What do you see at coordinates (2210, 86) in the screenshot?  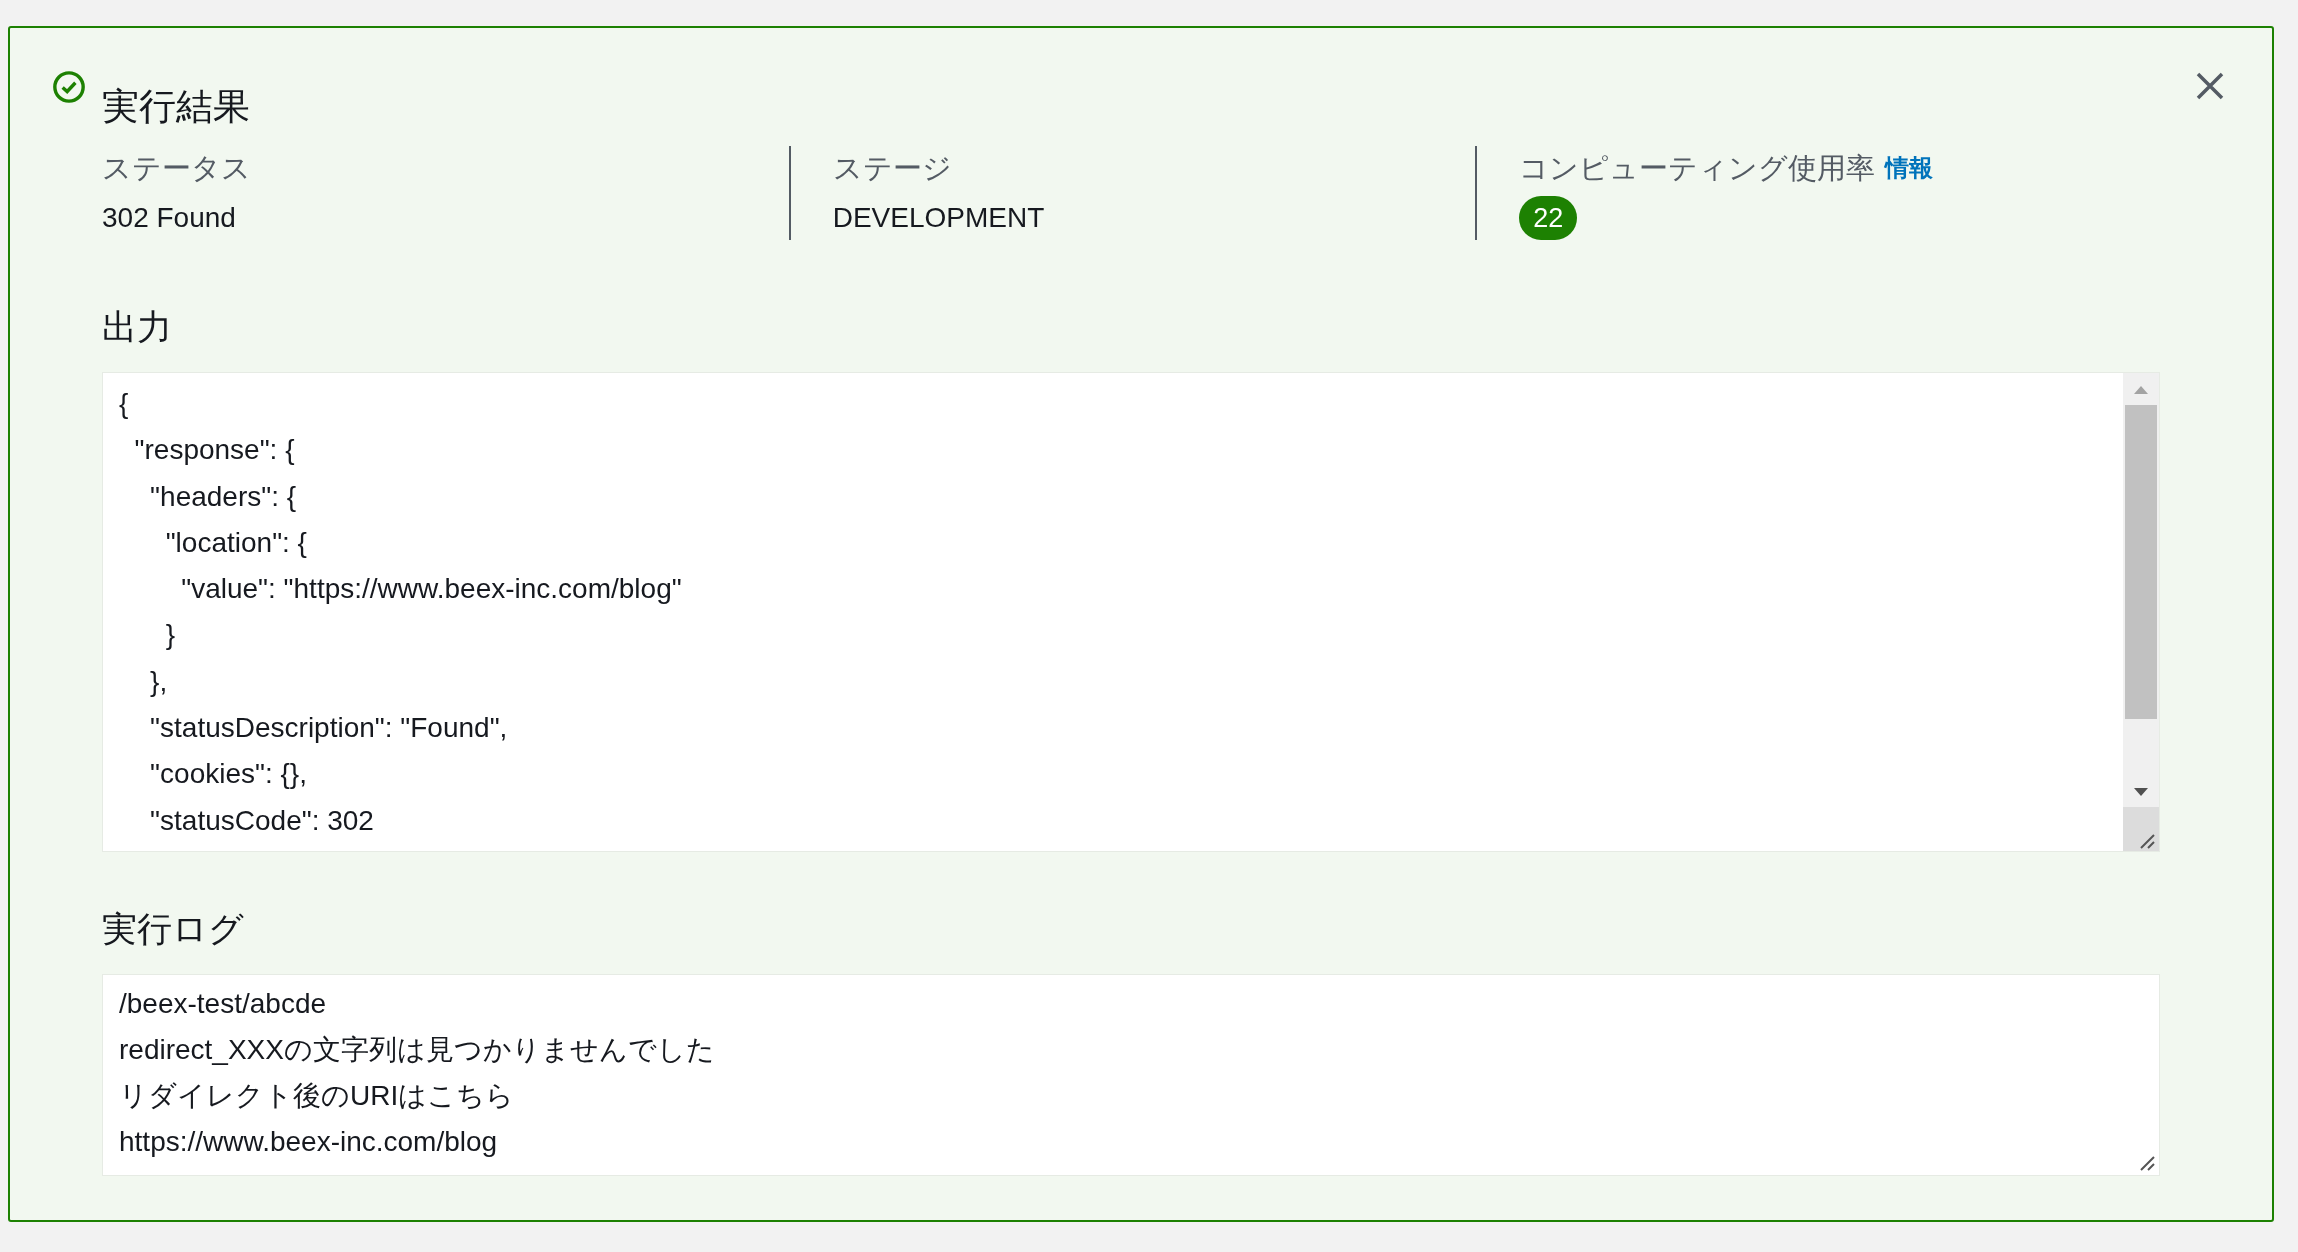 I see `close-icon` at bounding box center [2210, 86].